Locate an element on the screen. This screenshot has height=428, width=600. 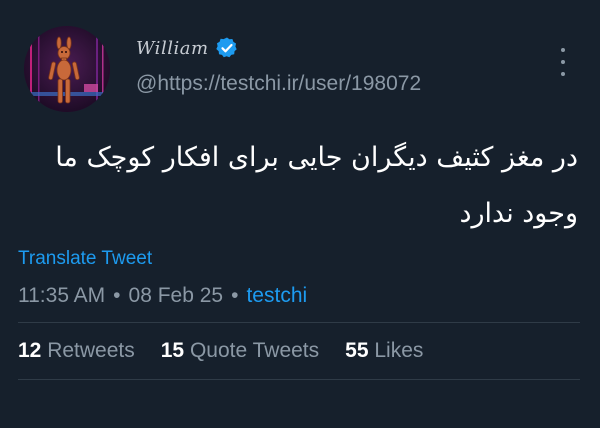
avatar is located at coordinates (67, 69).